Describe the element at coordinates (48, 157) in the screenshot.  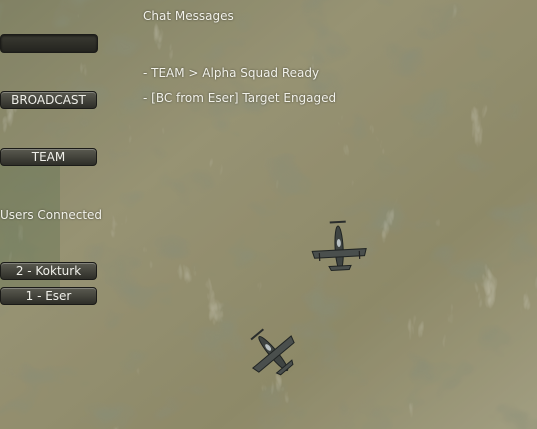
I see `team-button: TEAM` at that location.